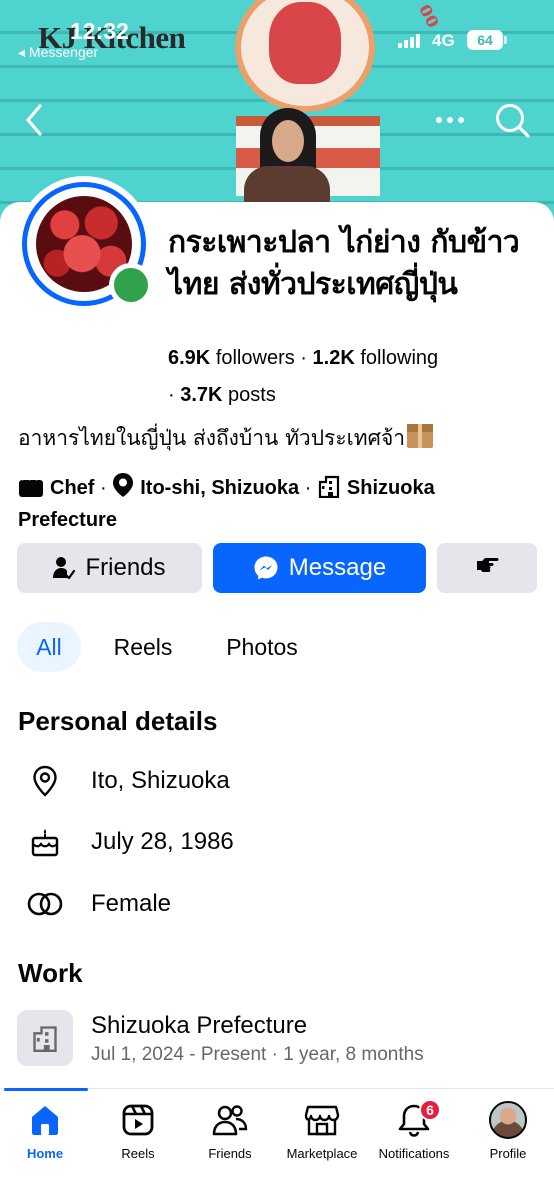 The width and height of the screenshot is (554, 1200). I want to click on bell-icon: 6, so click(419, 1119).